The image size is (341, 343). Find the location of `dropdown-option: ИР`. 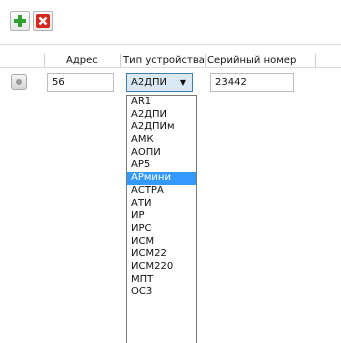

dropdown-option: ИР is located at coordinates (161, 216).